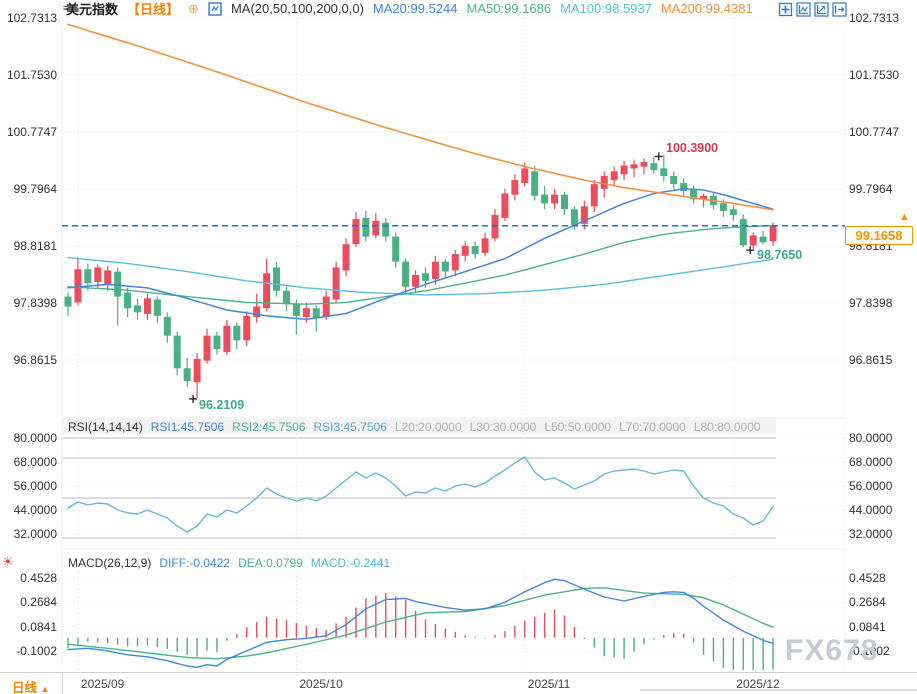  Describe the element at coordinates (270, 563) in the screenshot. I see `macd-dea-label: DEA:0.0799` at that location.